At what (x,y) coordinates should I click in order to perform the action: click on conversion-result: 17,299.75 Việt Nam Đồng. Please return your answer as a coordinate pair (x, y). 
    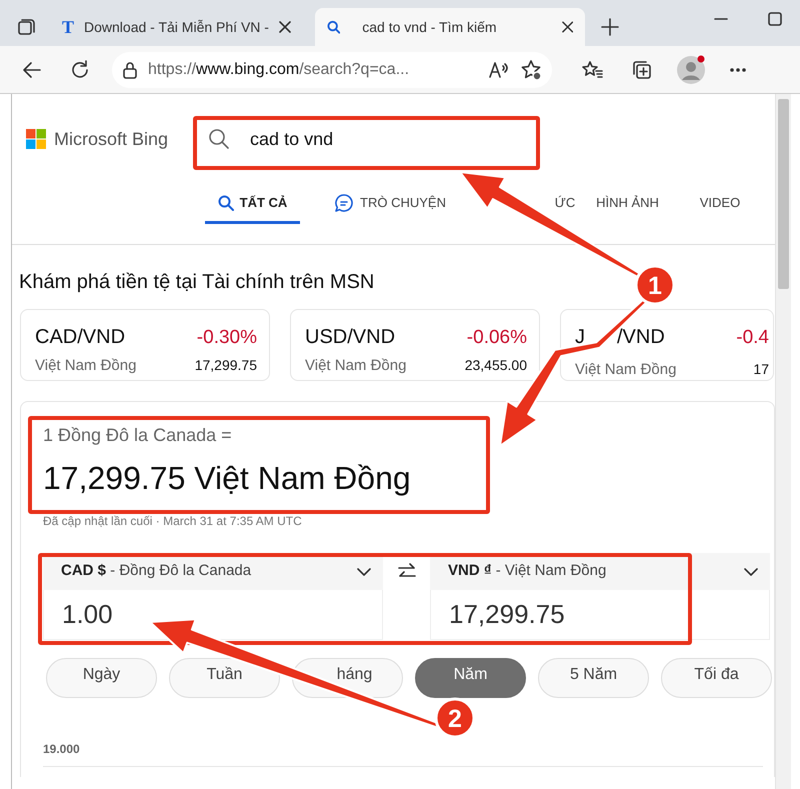
    Looking at the image, I should click on (227, 478).